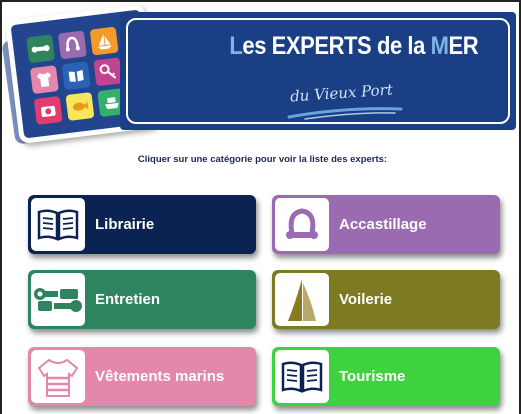 This screenshot has width=521, height=414. What do you see at coordinates (383, 224) in the screenshot?
I see `category-label: Accastillage` at bounding box center [383, 224].